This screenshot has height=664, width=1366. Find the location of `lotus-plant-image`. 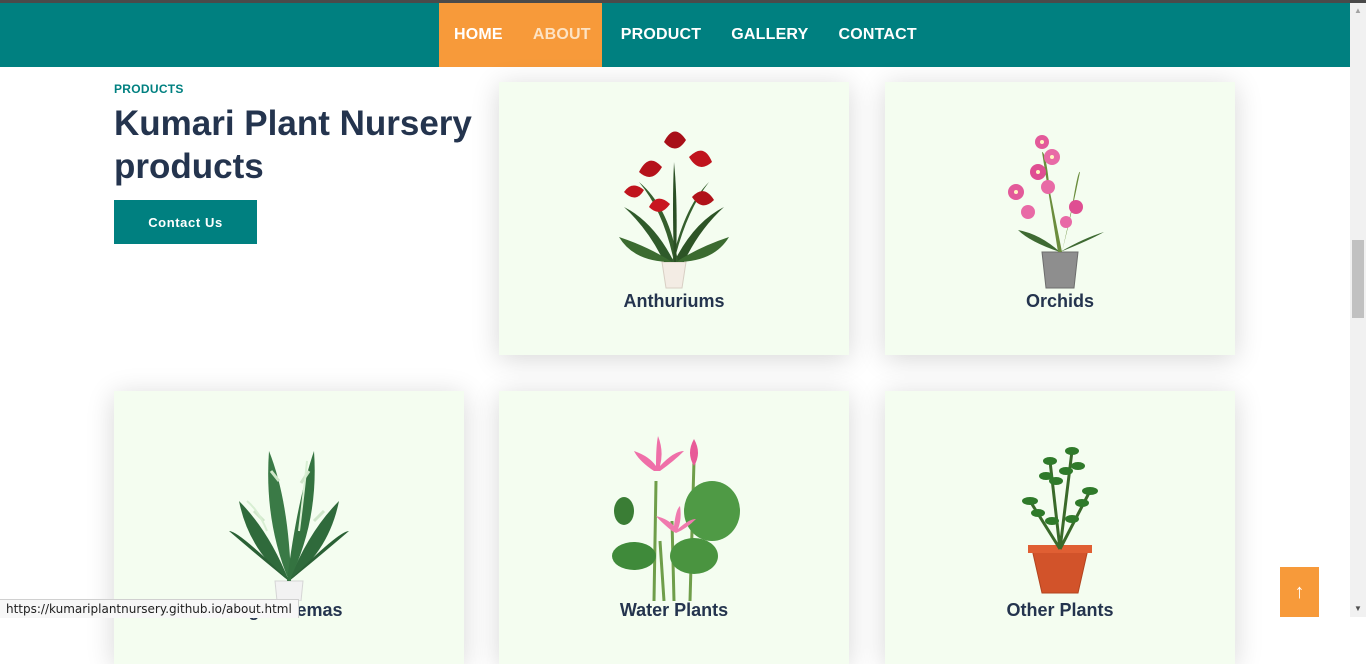

lotus-plant-image is located at coordinates (676, 518).